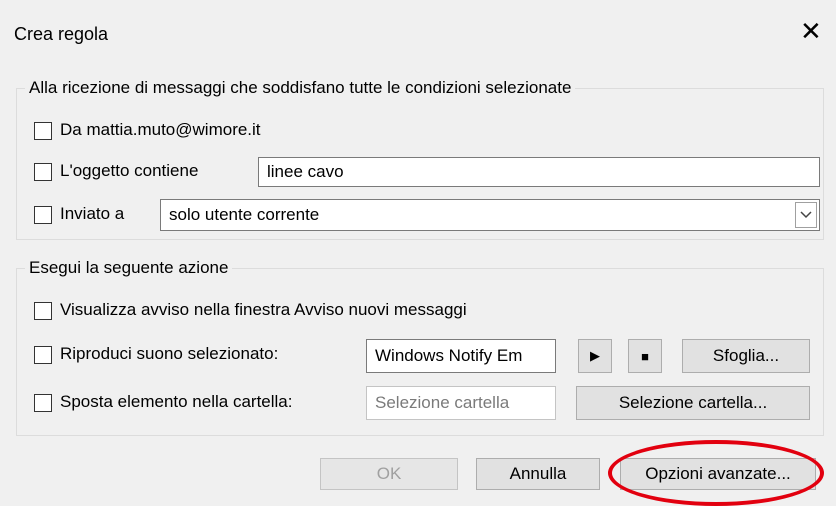 This screenshot has width=836, height=506. What do you see at coordinates (811, 31) in the screenshot?
I see `close-icon: ✕` at bounding box center [811, 31].